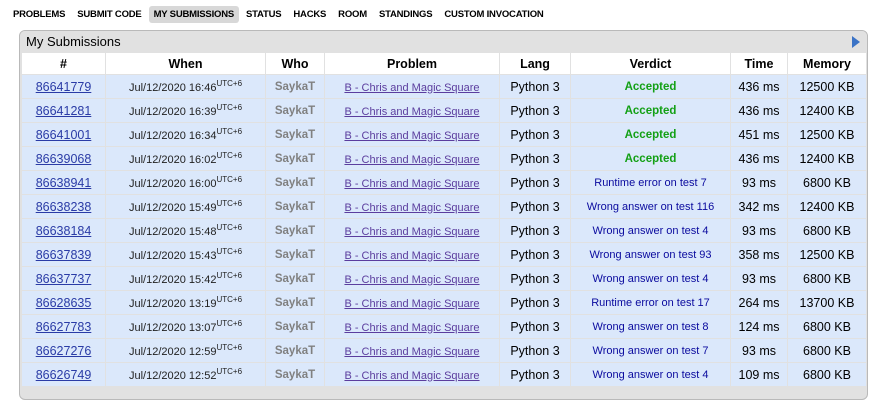 The width and height of the screenshot is (880, 412). I want to click on col-header-memory: Memory, so click(827, 63).